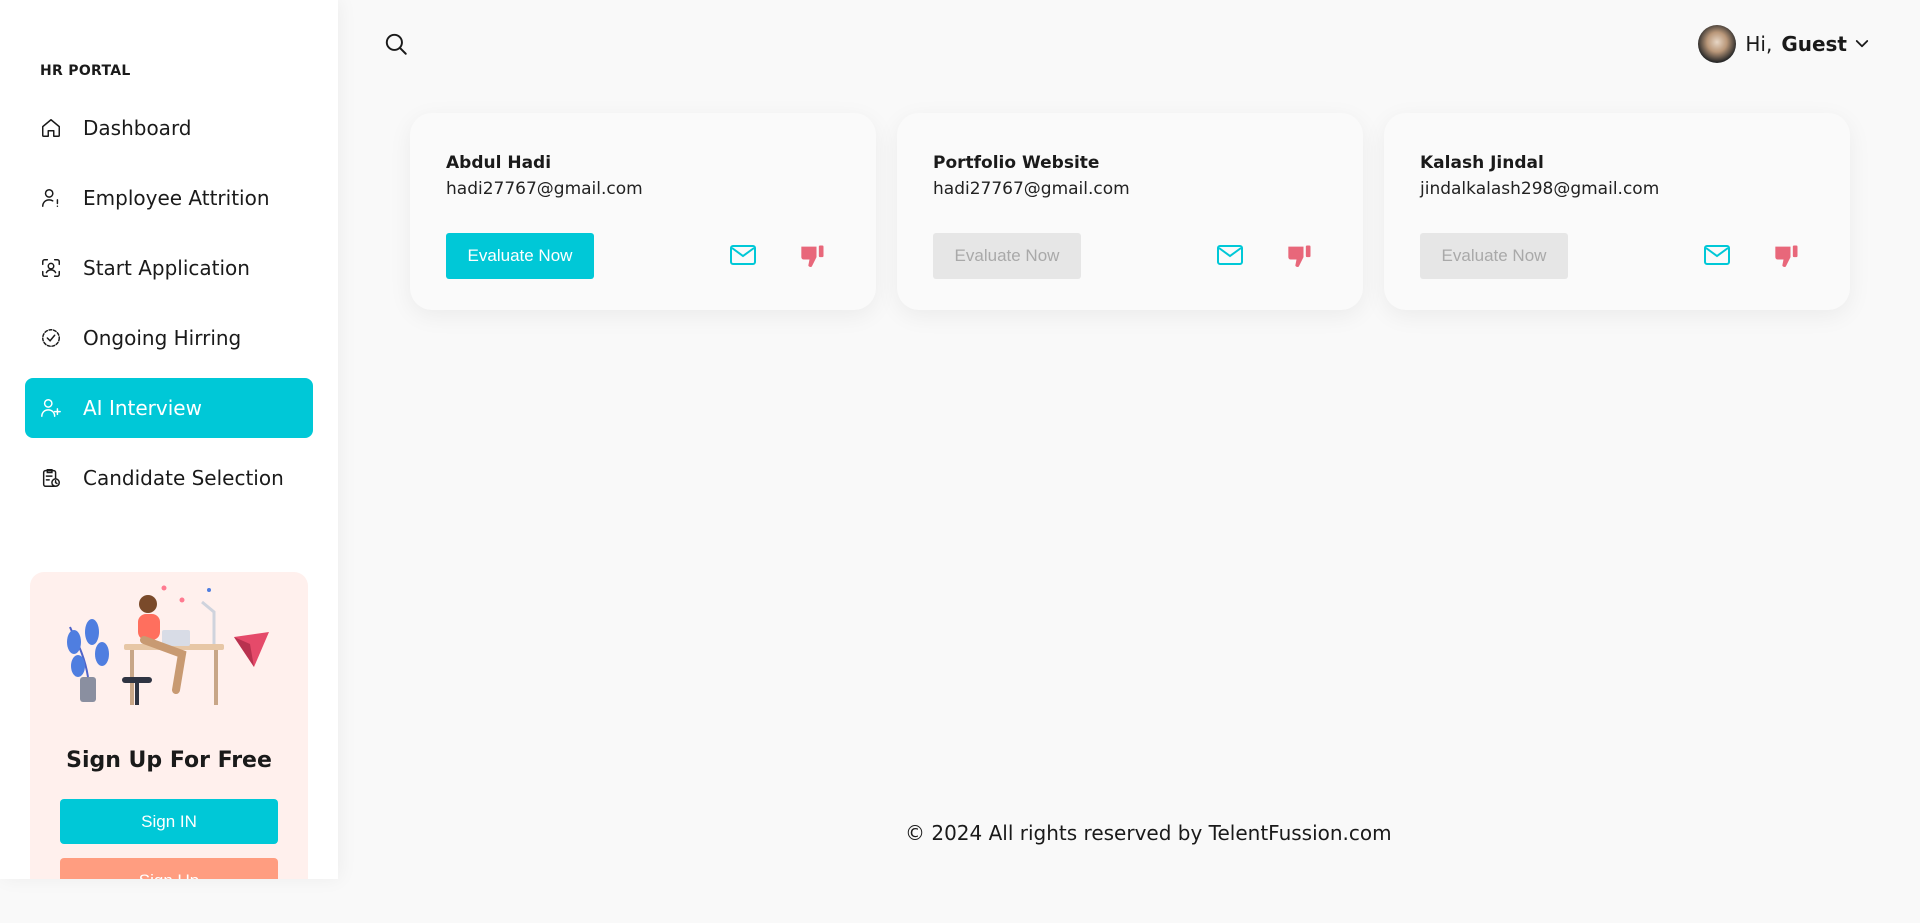 The height and width of the screenshot is (923, 1920). Describe the element at coordinates (51, 128) in the screenshot. I see `home-icon` at that location.